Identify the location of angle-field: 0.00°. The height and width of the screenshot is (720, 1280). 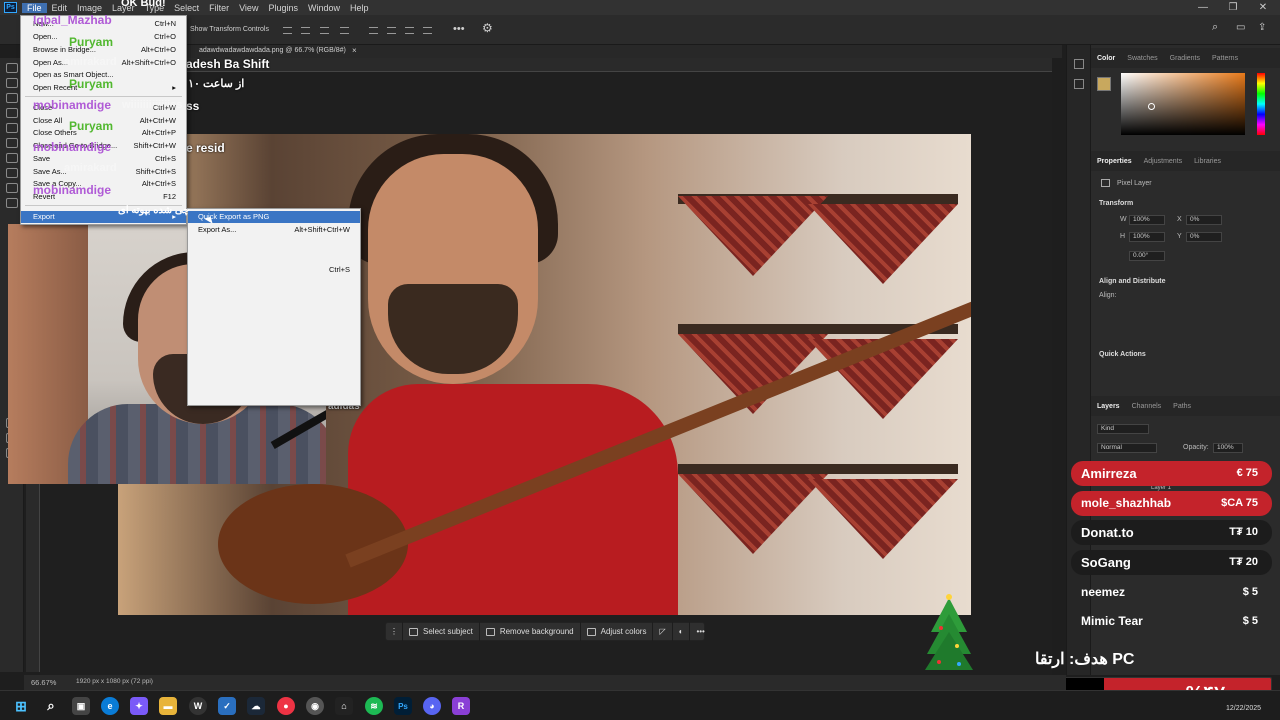
(1147, 256).